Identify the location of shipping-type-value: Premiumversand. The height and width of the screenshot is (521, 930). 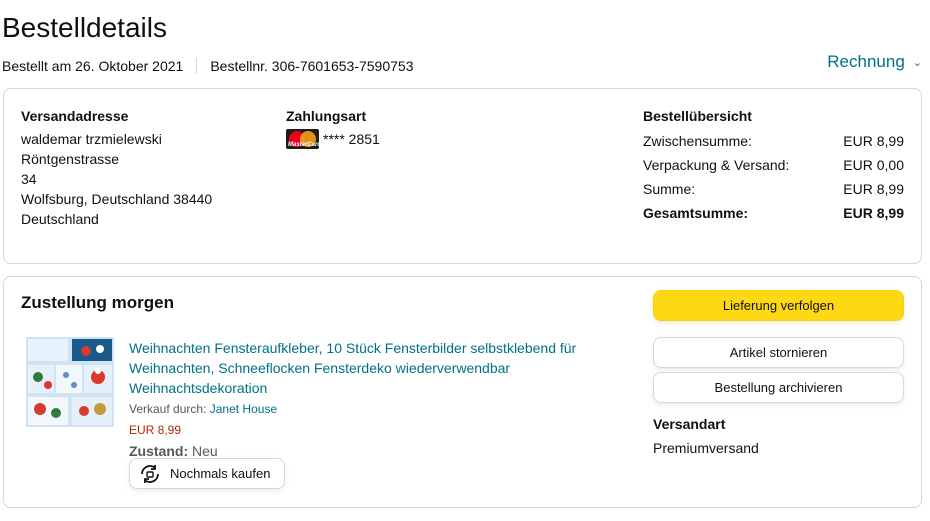
(706, 448).